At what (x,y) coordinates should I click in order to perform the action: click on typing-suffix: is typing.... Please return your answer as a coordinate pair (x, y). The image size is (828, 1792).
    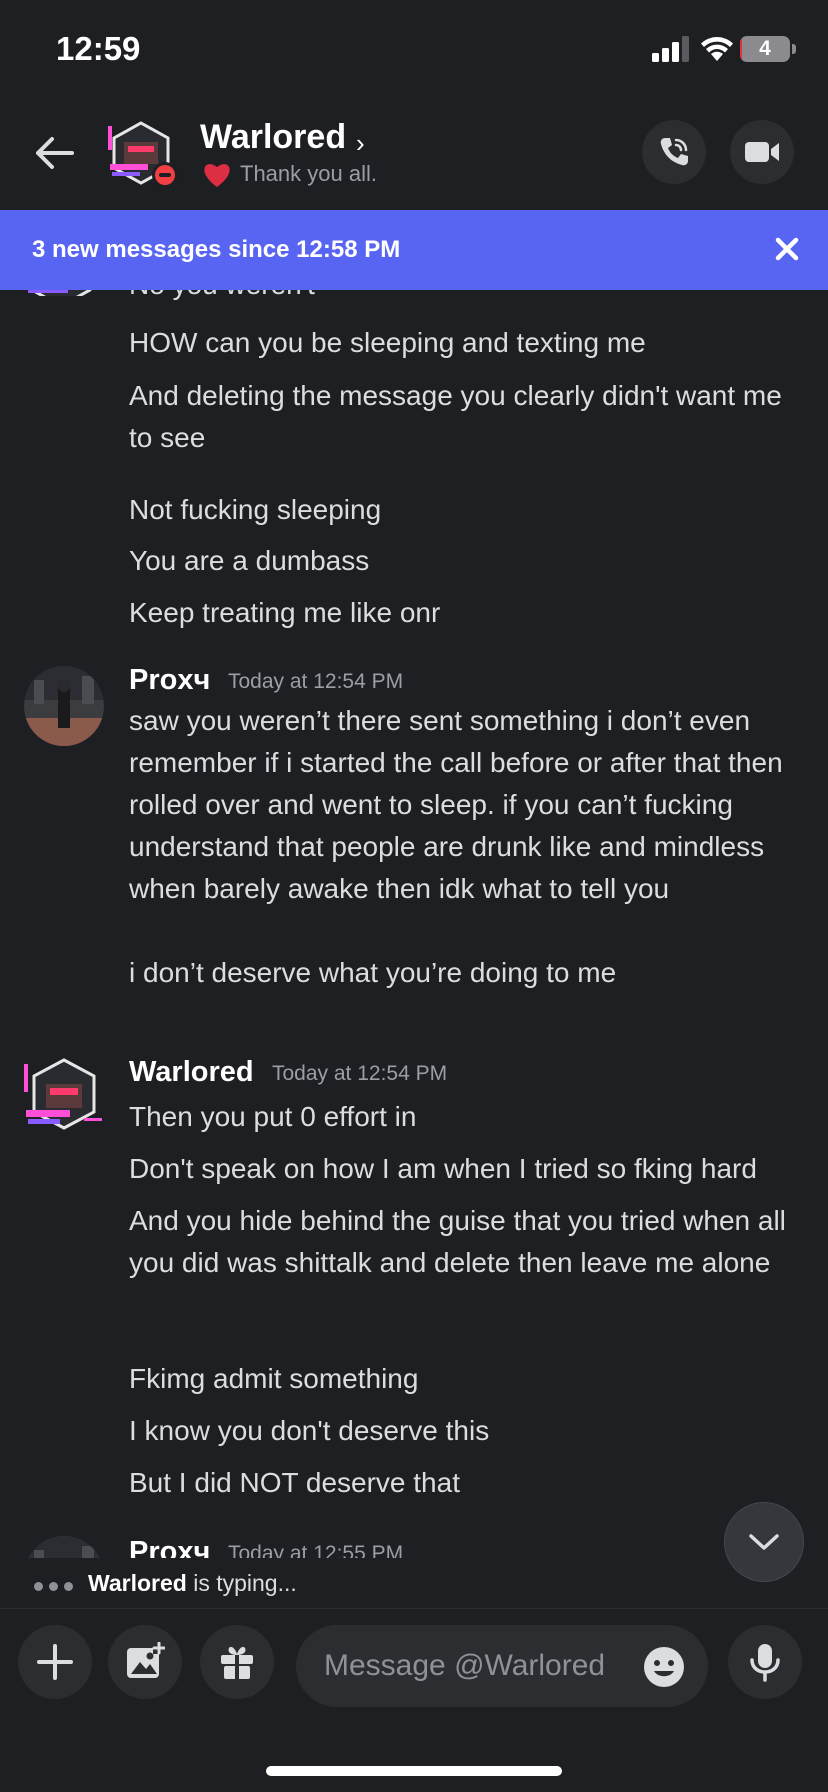
    Looking at the image, I should click on (241, 1583).